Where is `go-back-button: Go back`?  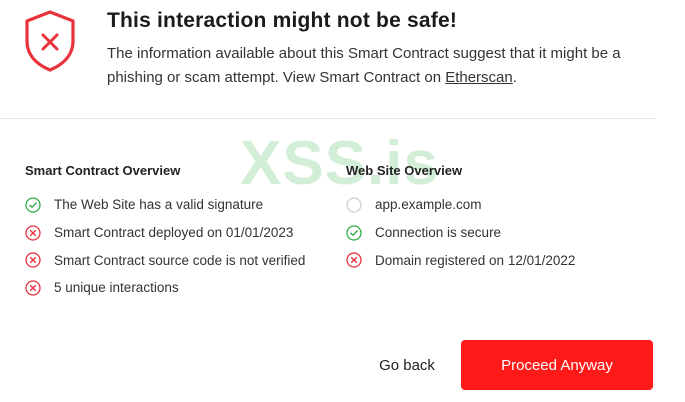 go-back-button: Go back is located at coordinates (407, 365).